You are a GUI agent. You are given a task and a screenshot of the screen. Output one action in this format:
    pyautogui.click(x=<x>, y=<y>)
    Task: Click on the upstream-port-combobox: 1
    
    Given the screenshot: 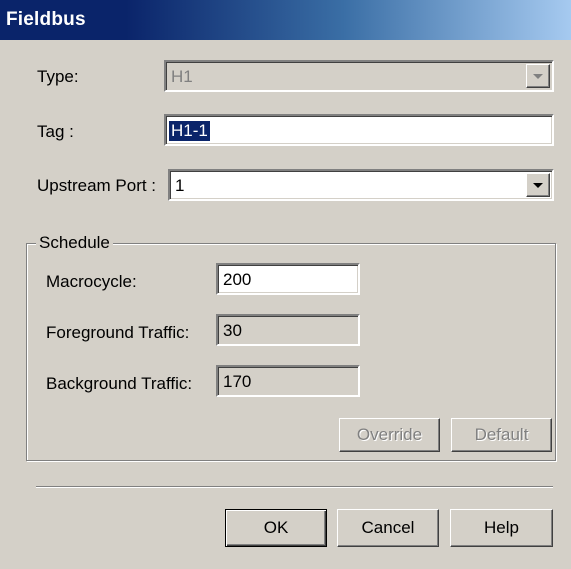 What is the action you would take?
    pyautogui.click(x=361, y=185)
    